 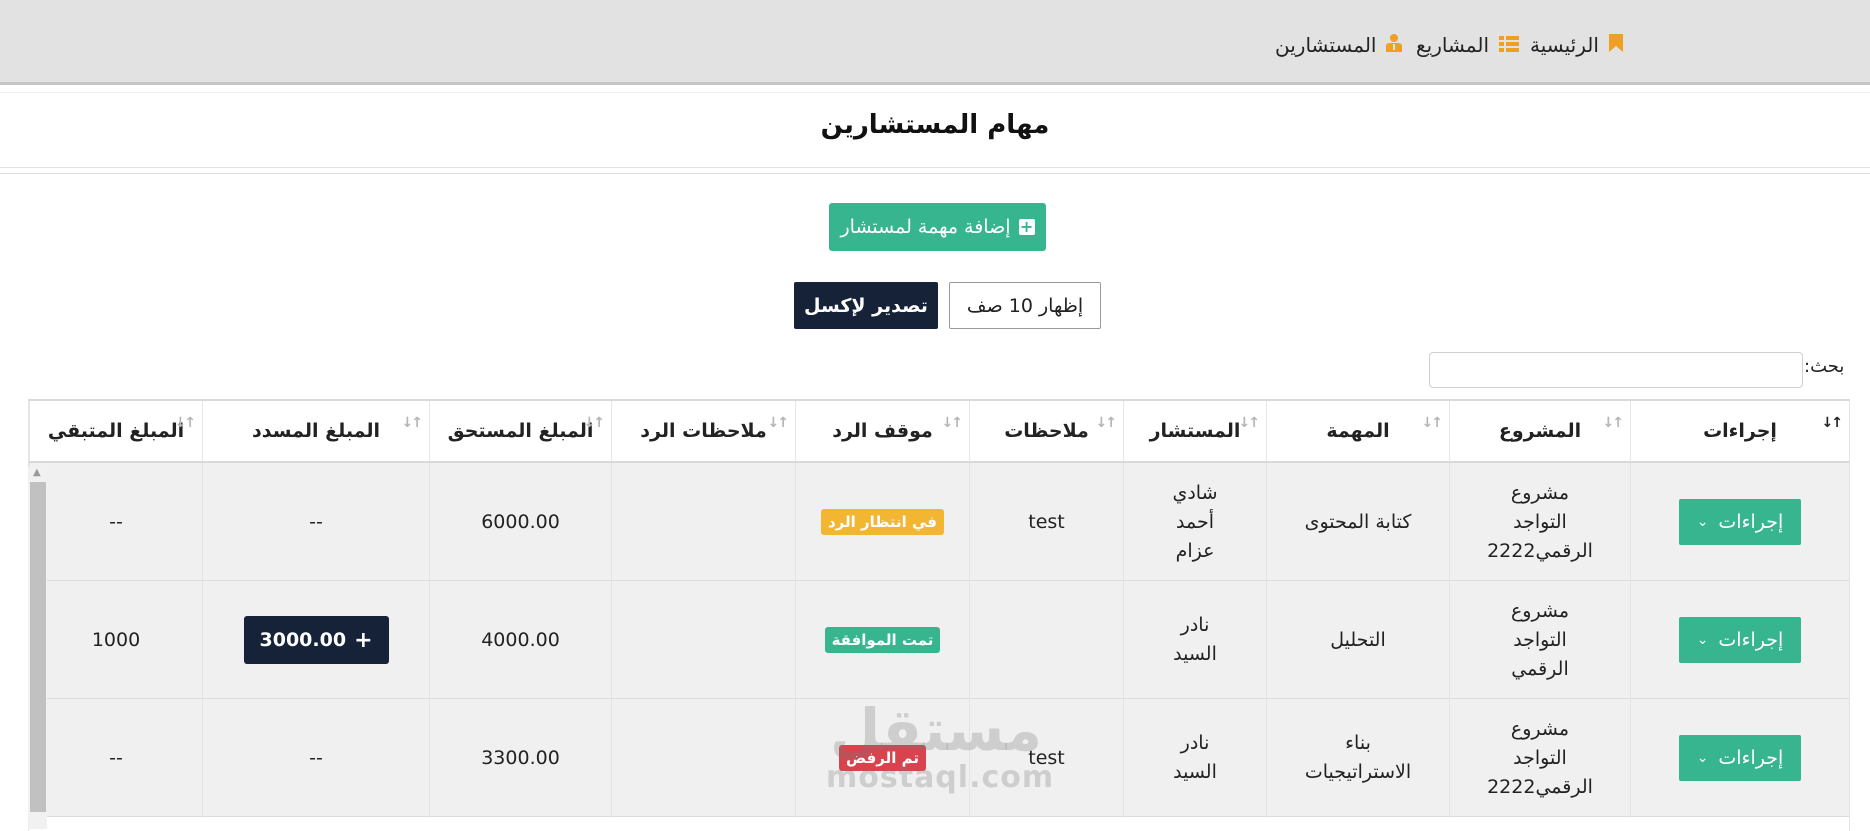 What do you see at coordinates (866, 305) in the screenshot?
I see `export-excel-button: تصدير لإكسل` at bounding box center [866, 305].